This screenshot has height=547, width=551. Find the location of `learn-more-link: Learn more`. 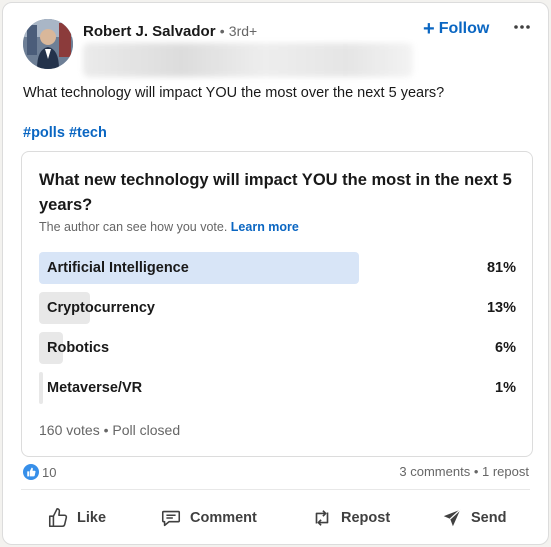

learn-more-link: Learn more is located at coordinates (265, 227).